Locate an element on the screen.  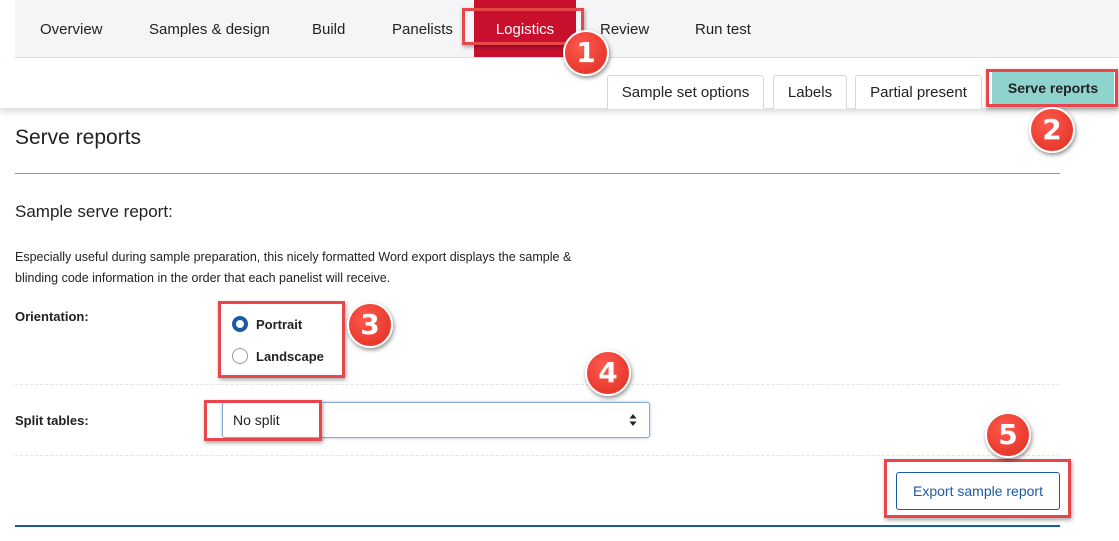
tab-logistics: Logistics is located at coordinates (525, 28).